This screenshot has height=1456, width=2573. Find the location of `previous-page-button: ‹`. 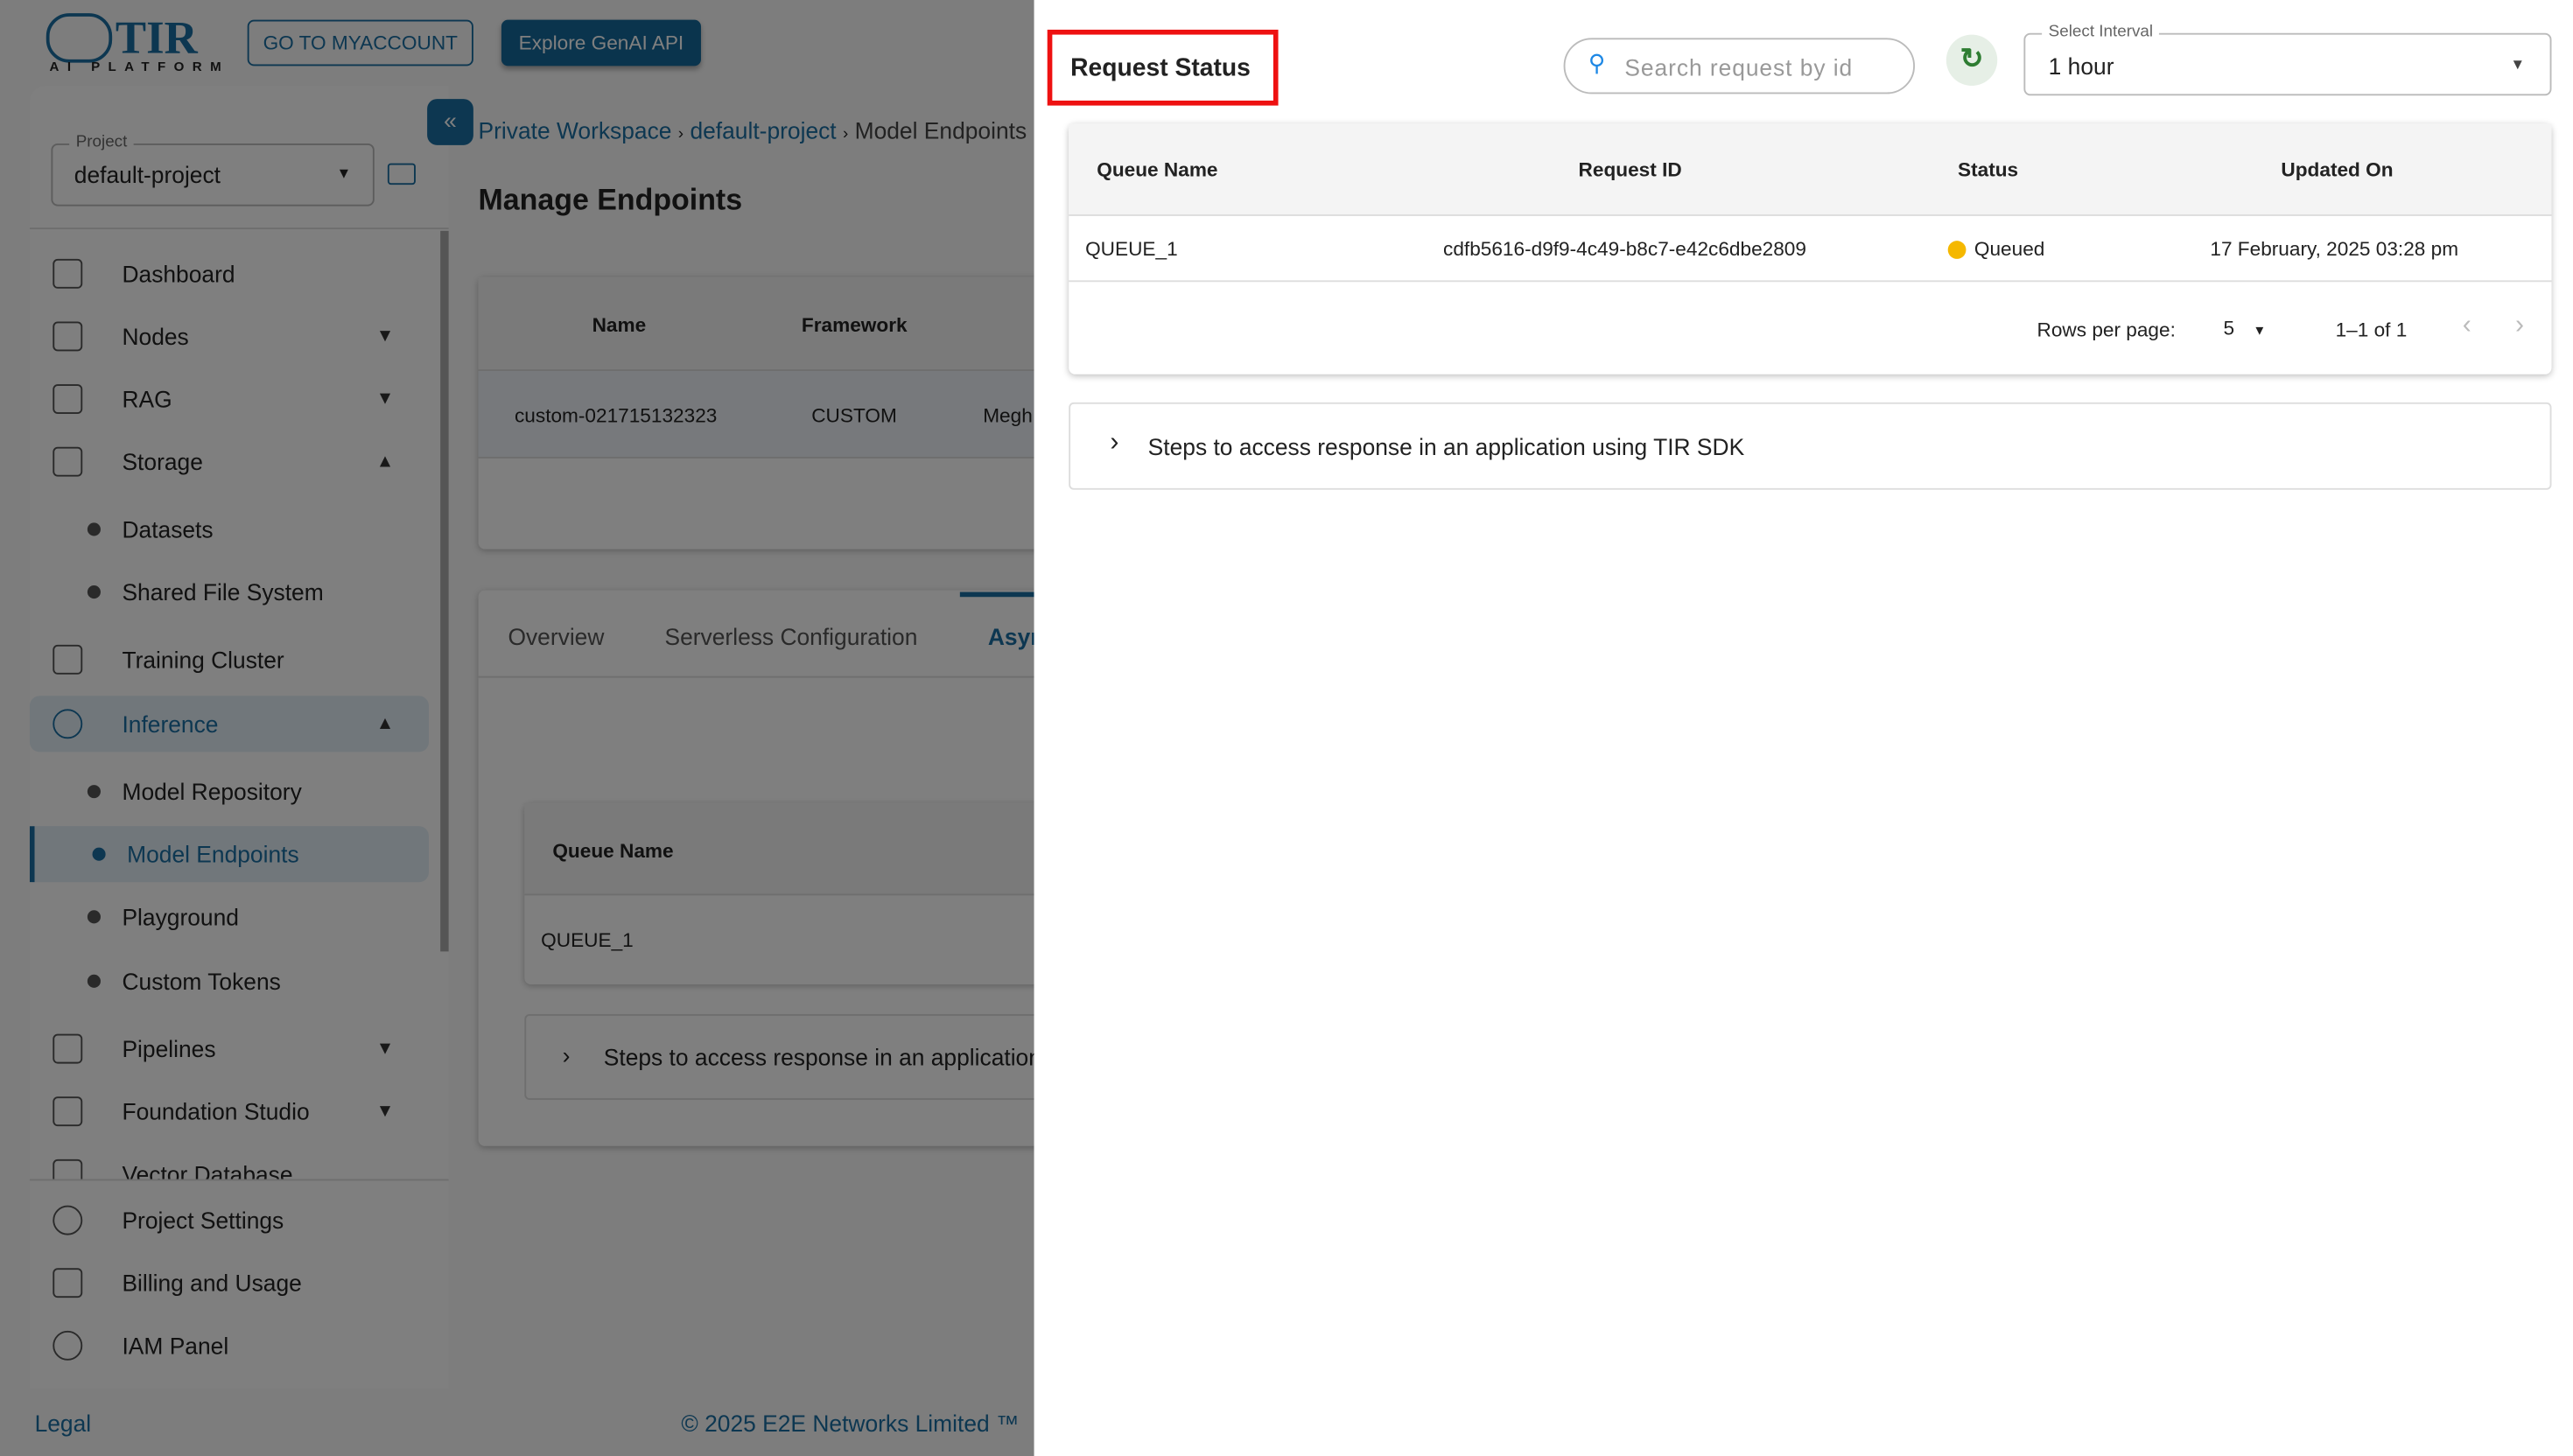

previous-page-button: ‹ is located at coordinates (2467, 326).